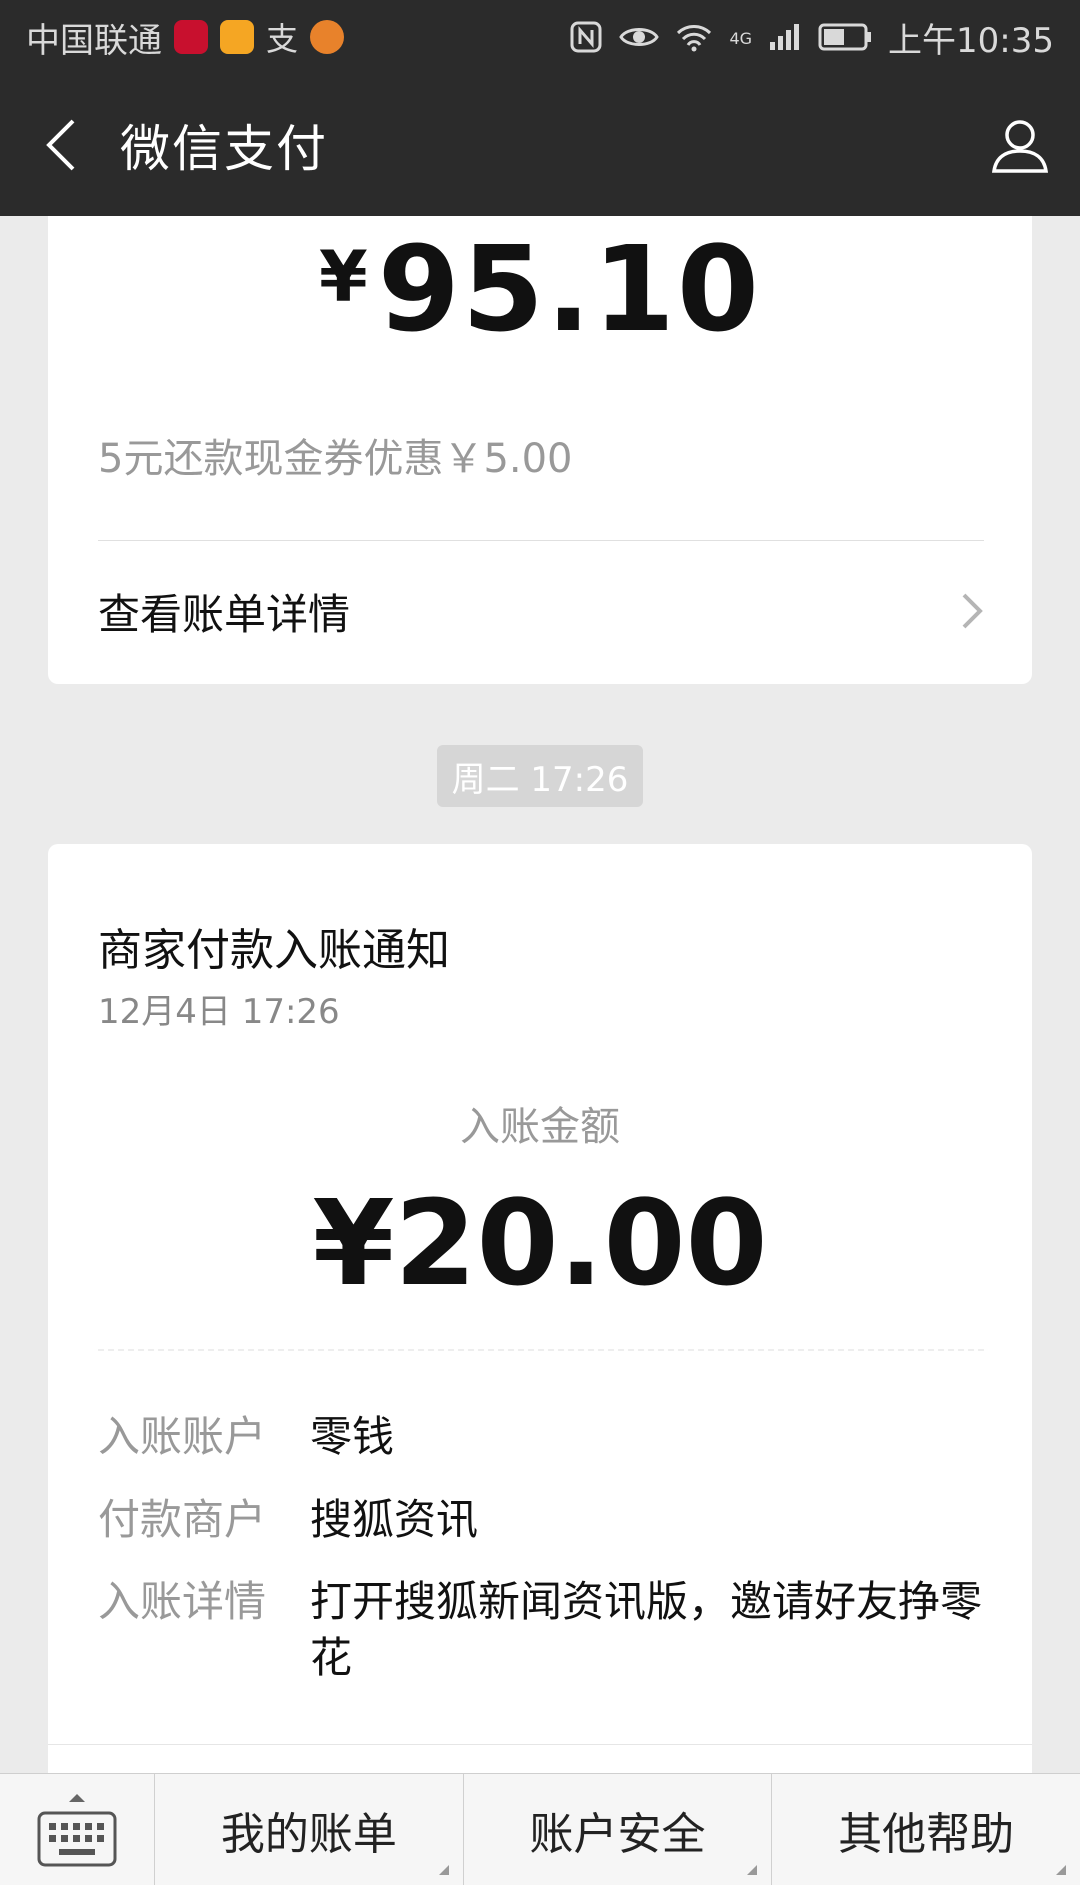 This screenshot has width=1080, height=1885. What do you see at coordinates (219, 1012) in the screenshot?
I see `notice-date: 12月4日 17:26` at bounding box center [219, 1012].